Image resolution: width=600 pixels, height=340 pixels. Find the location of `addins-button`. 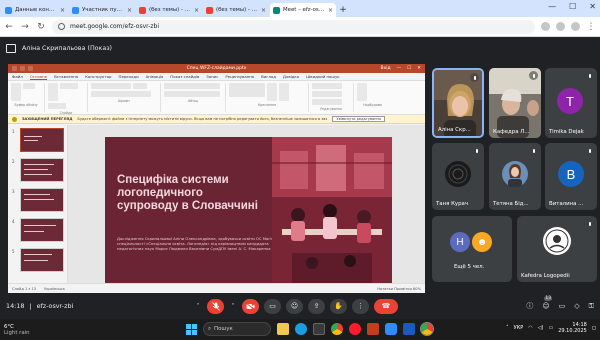

addins-button is located at coordinates (362, 92).